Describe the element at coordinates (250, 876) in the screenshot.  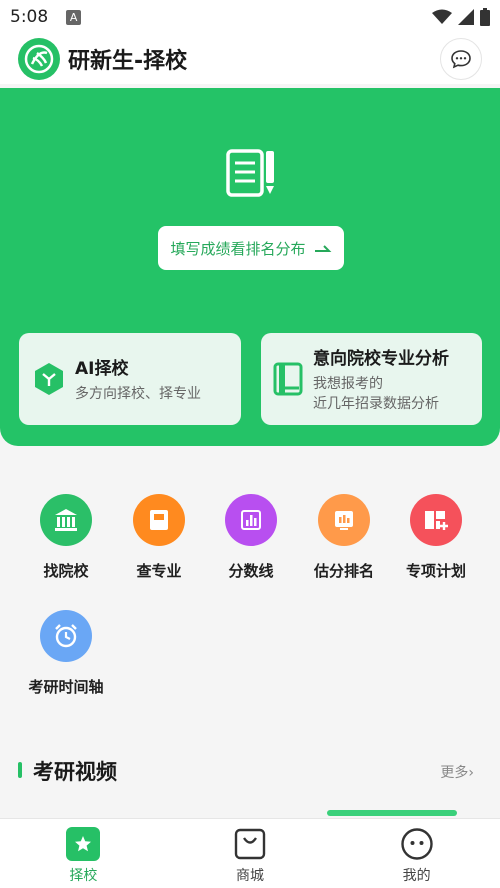
I see `tab-mall-label: 商城` at that location.